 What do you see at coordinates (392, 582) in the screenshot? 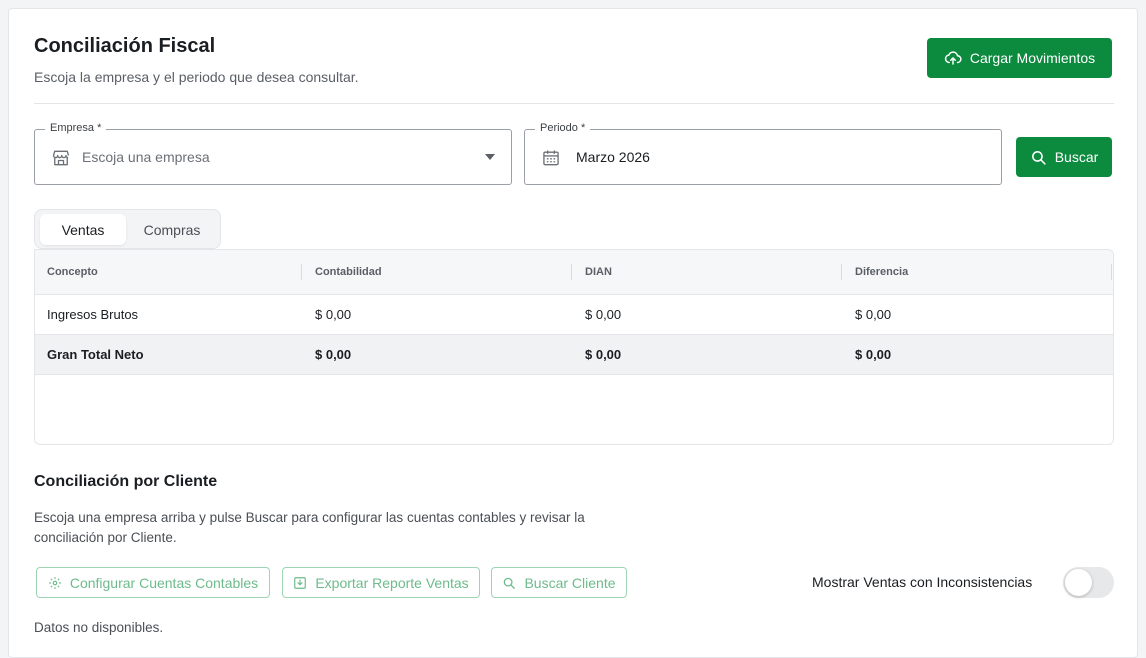
I see `export-report-label: Exportar Reporte Ventas` at bounding box center [392, 582].